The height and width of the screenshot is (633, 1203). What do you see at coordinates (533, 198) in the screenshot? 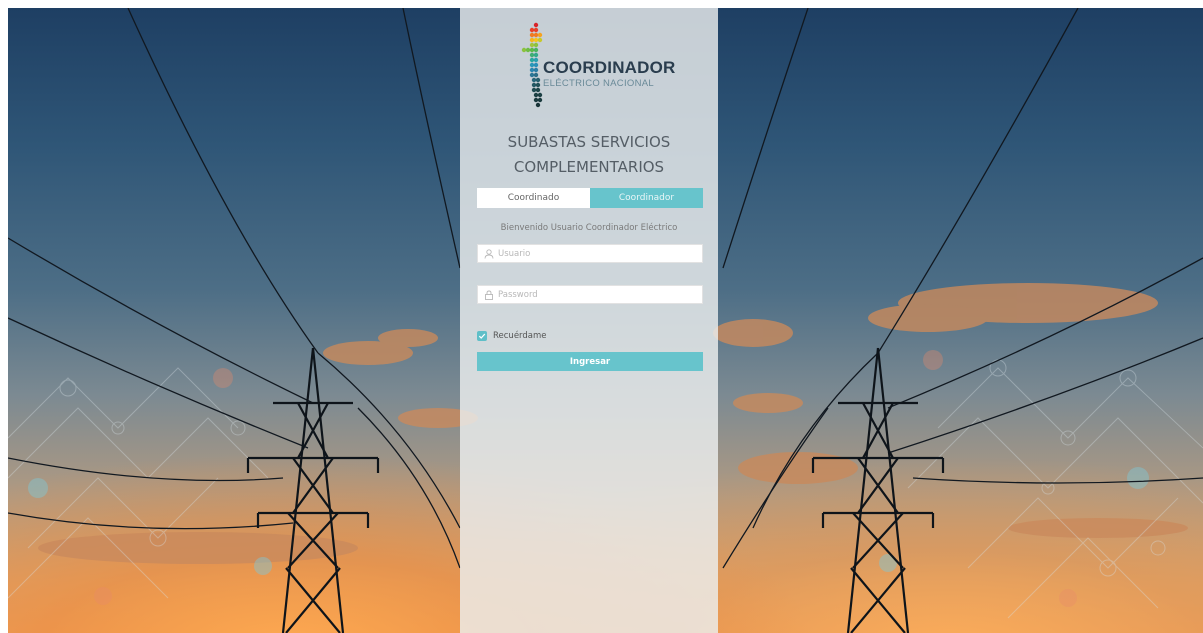
I see `tab-coordinado: Coordinado` at bounding box center [533, 198].